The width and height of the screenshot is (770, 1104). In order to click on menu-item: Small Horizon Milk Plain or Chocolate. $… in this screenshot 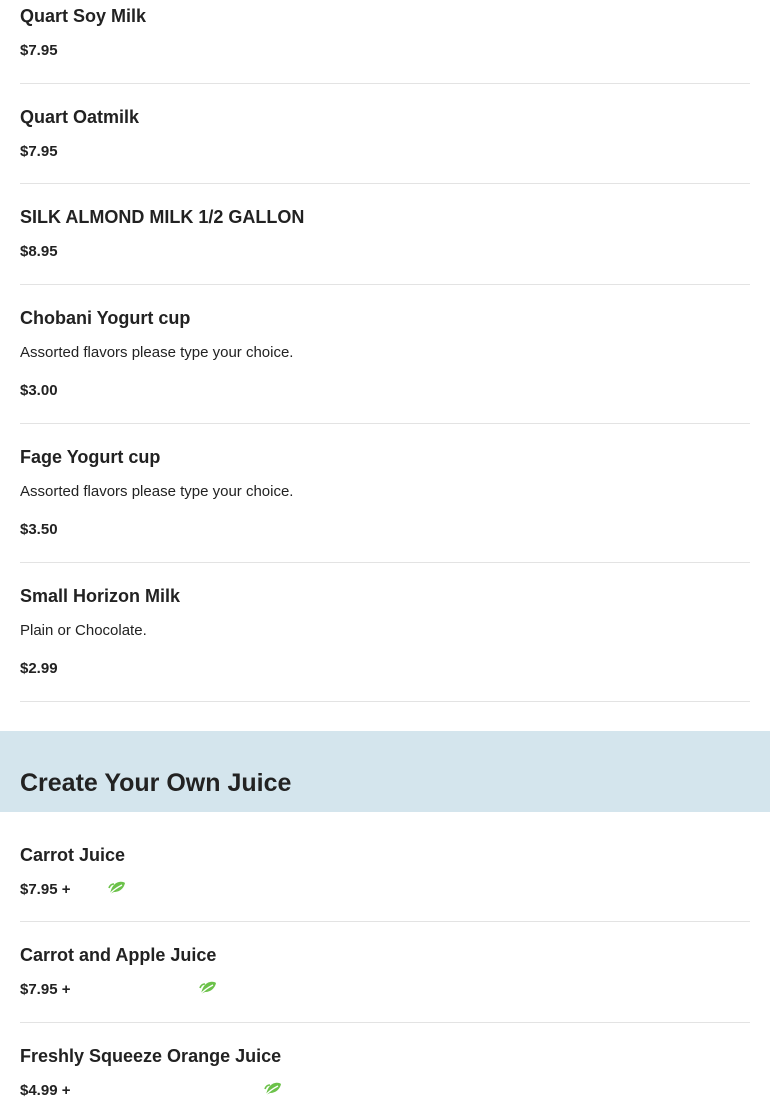, I will do `click(385, 632)`.